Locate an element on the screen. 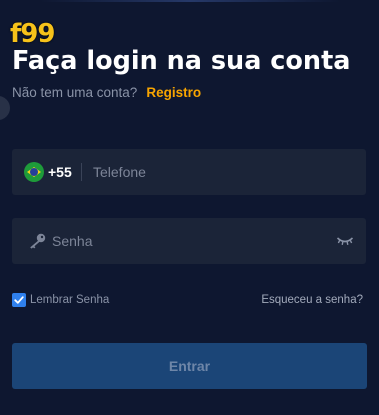 Image resolution: width=379 pixels, height=415 pixels. country-dial-code: +55 is located at coordinates (60, 172).